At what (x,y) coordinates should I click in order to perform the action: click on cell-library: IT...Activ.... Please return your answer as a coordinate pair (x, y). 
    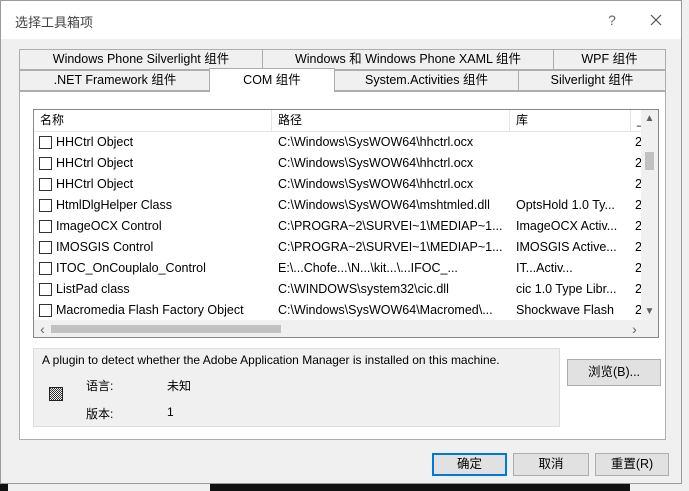
    Looking at the image, I should click on (544, 268).